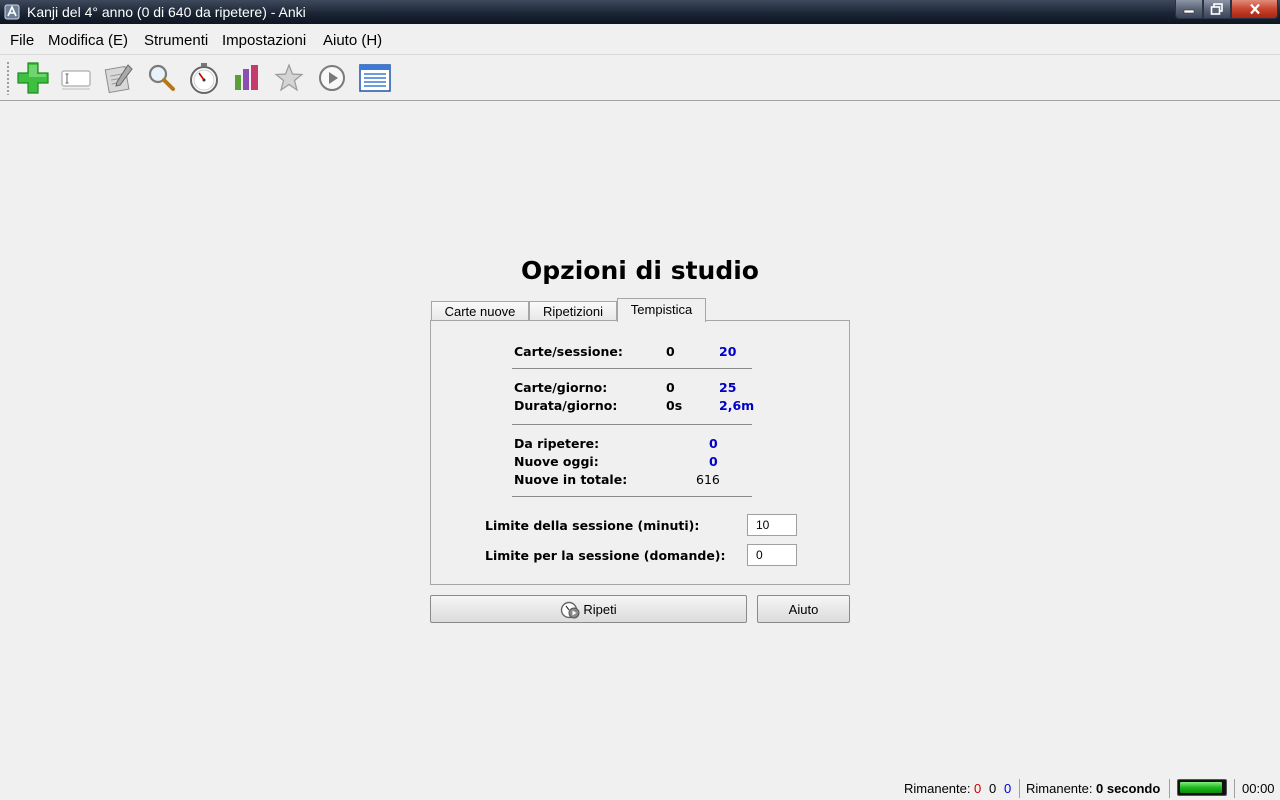  I want to click on edit-notes-icon, so click(118, 79).